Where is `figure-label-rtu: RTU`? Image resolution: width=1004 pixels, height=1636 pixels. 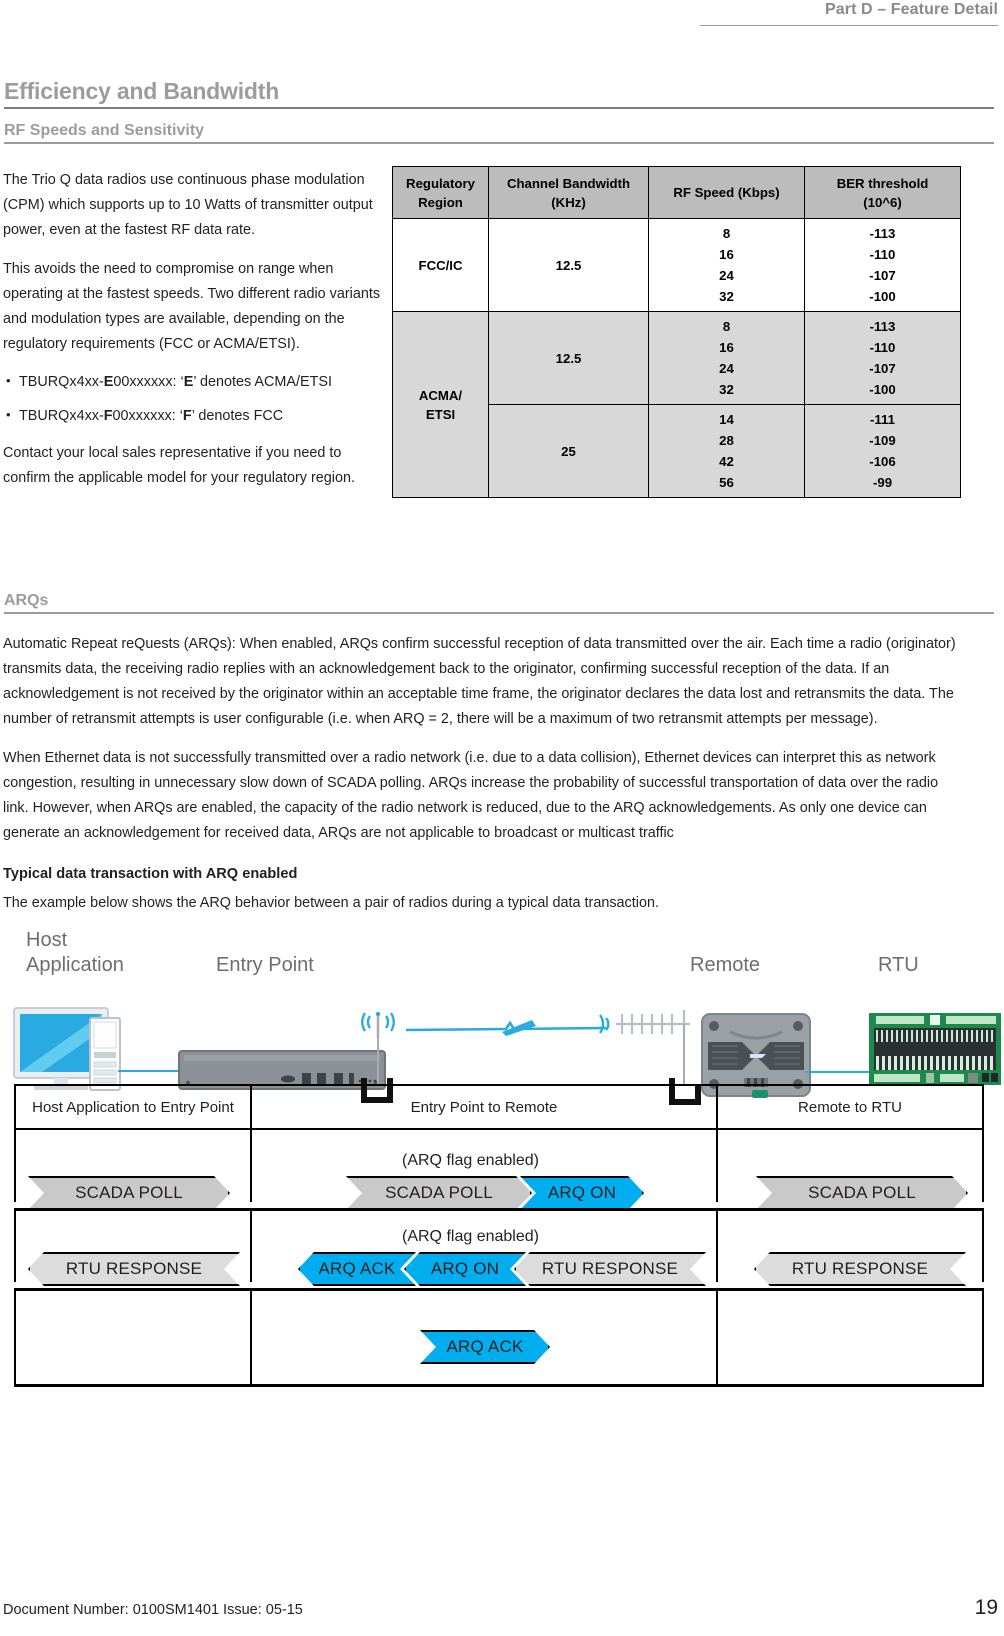 figure-label-rtu: RTU is located at coordinates (898, 965).